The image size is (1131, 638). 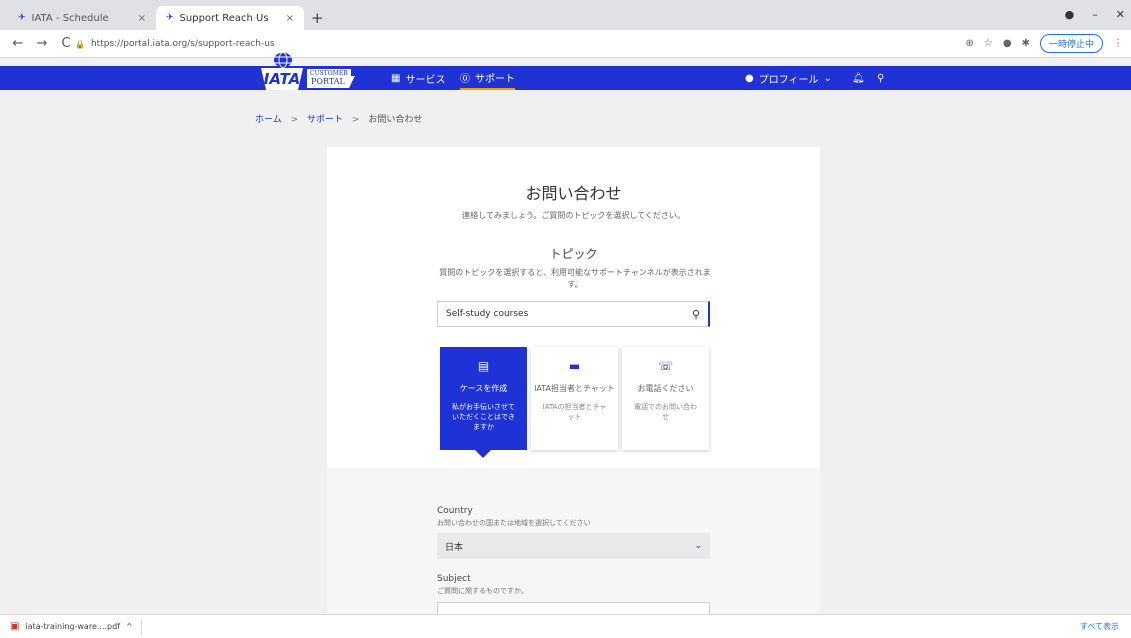 What do you see at coordinates (1026, 43) in the screenshot?
I see `extensions-puzzle-icon: ✱` at bounding box center [1026, 43].